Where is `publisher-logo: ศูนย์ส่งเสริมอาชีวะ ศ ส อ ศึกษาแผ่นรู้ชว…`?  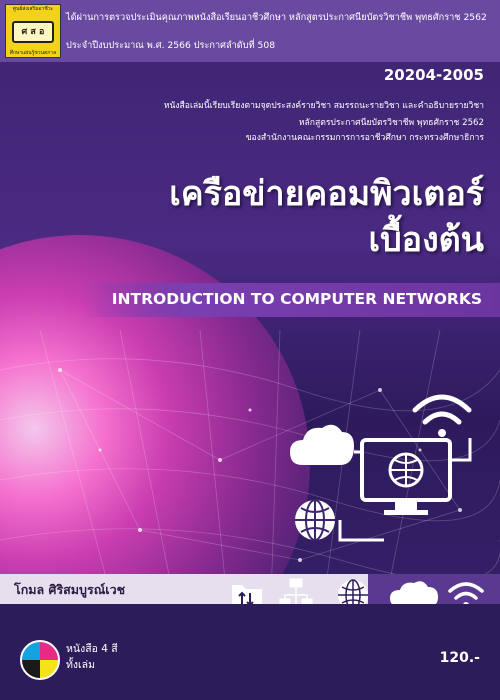 publisher-logo: ศูนย์ส่งเสริมอาชีวะ ศ ส อ ศึกษาแผ่นรู้ชว… is located at coordinates (33, 31).